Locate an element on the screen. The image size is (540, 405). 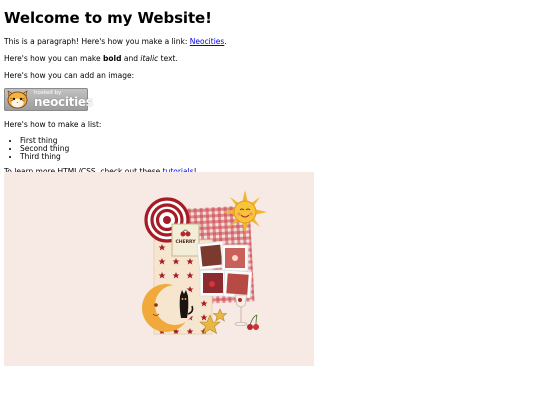
photo-stack is located at coordinates (224, 269).